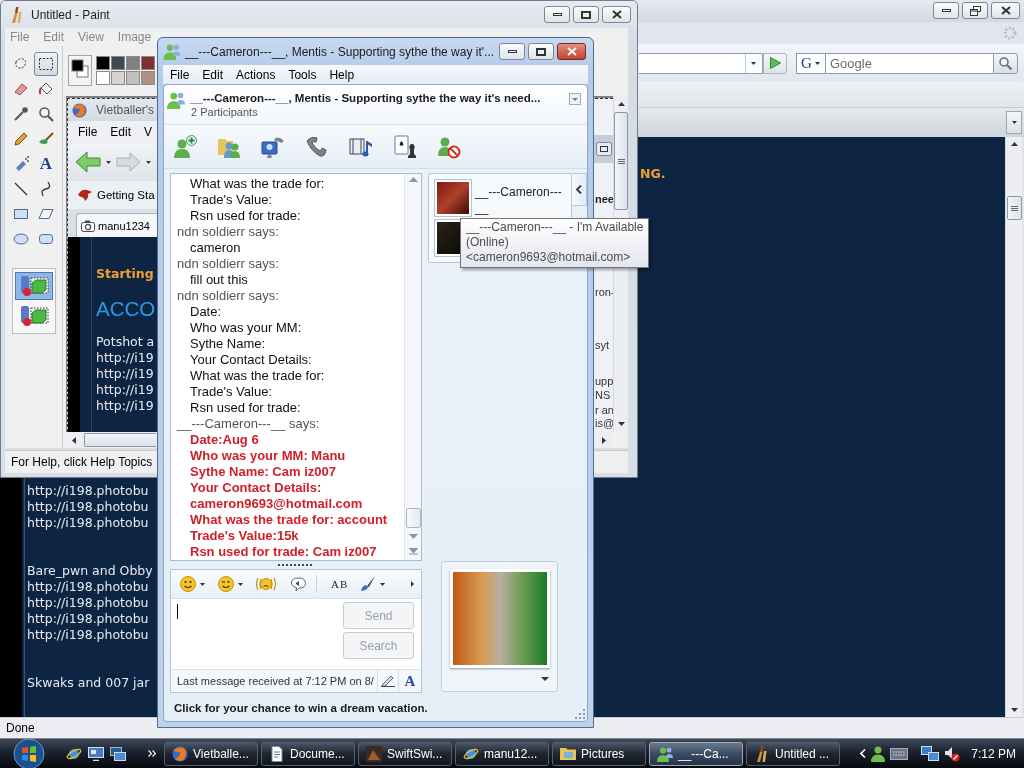  What do you see at coordinates (1014, 122) in the screenshot?
I see `tab-list-button` at bounding box center [1014, 122].